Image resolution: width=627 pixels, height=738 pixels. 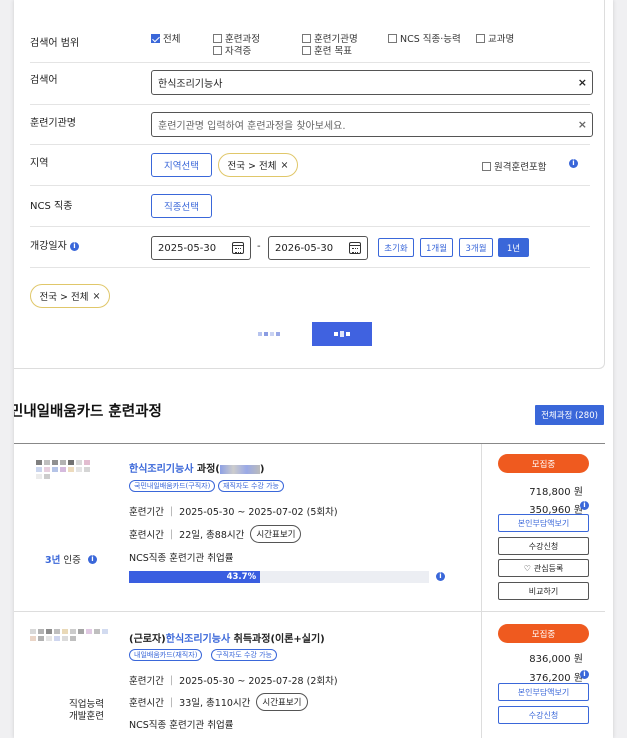 I want to click on scope-checkbox-ncs: NCS 직종·능력, so click(x=424, y=38).